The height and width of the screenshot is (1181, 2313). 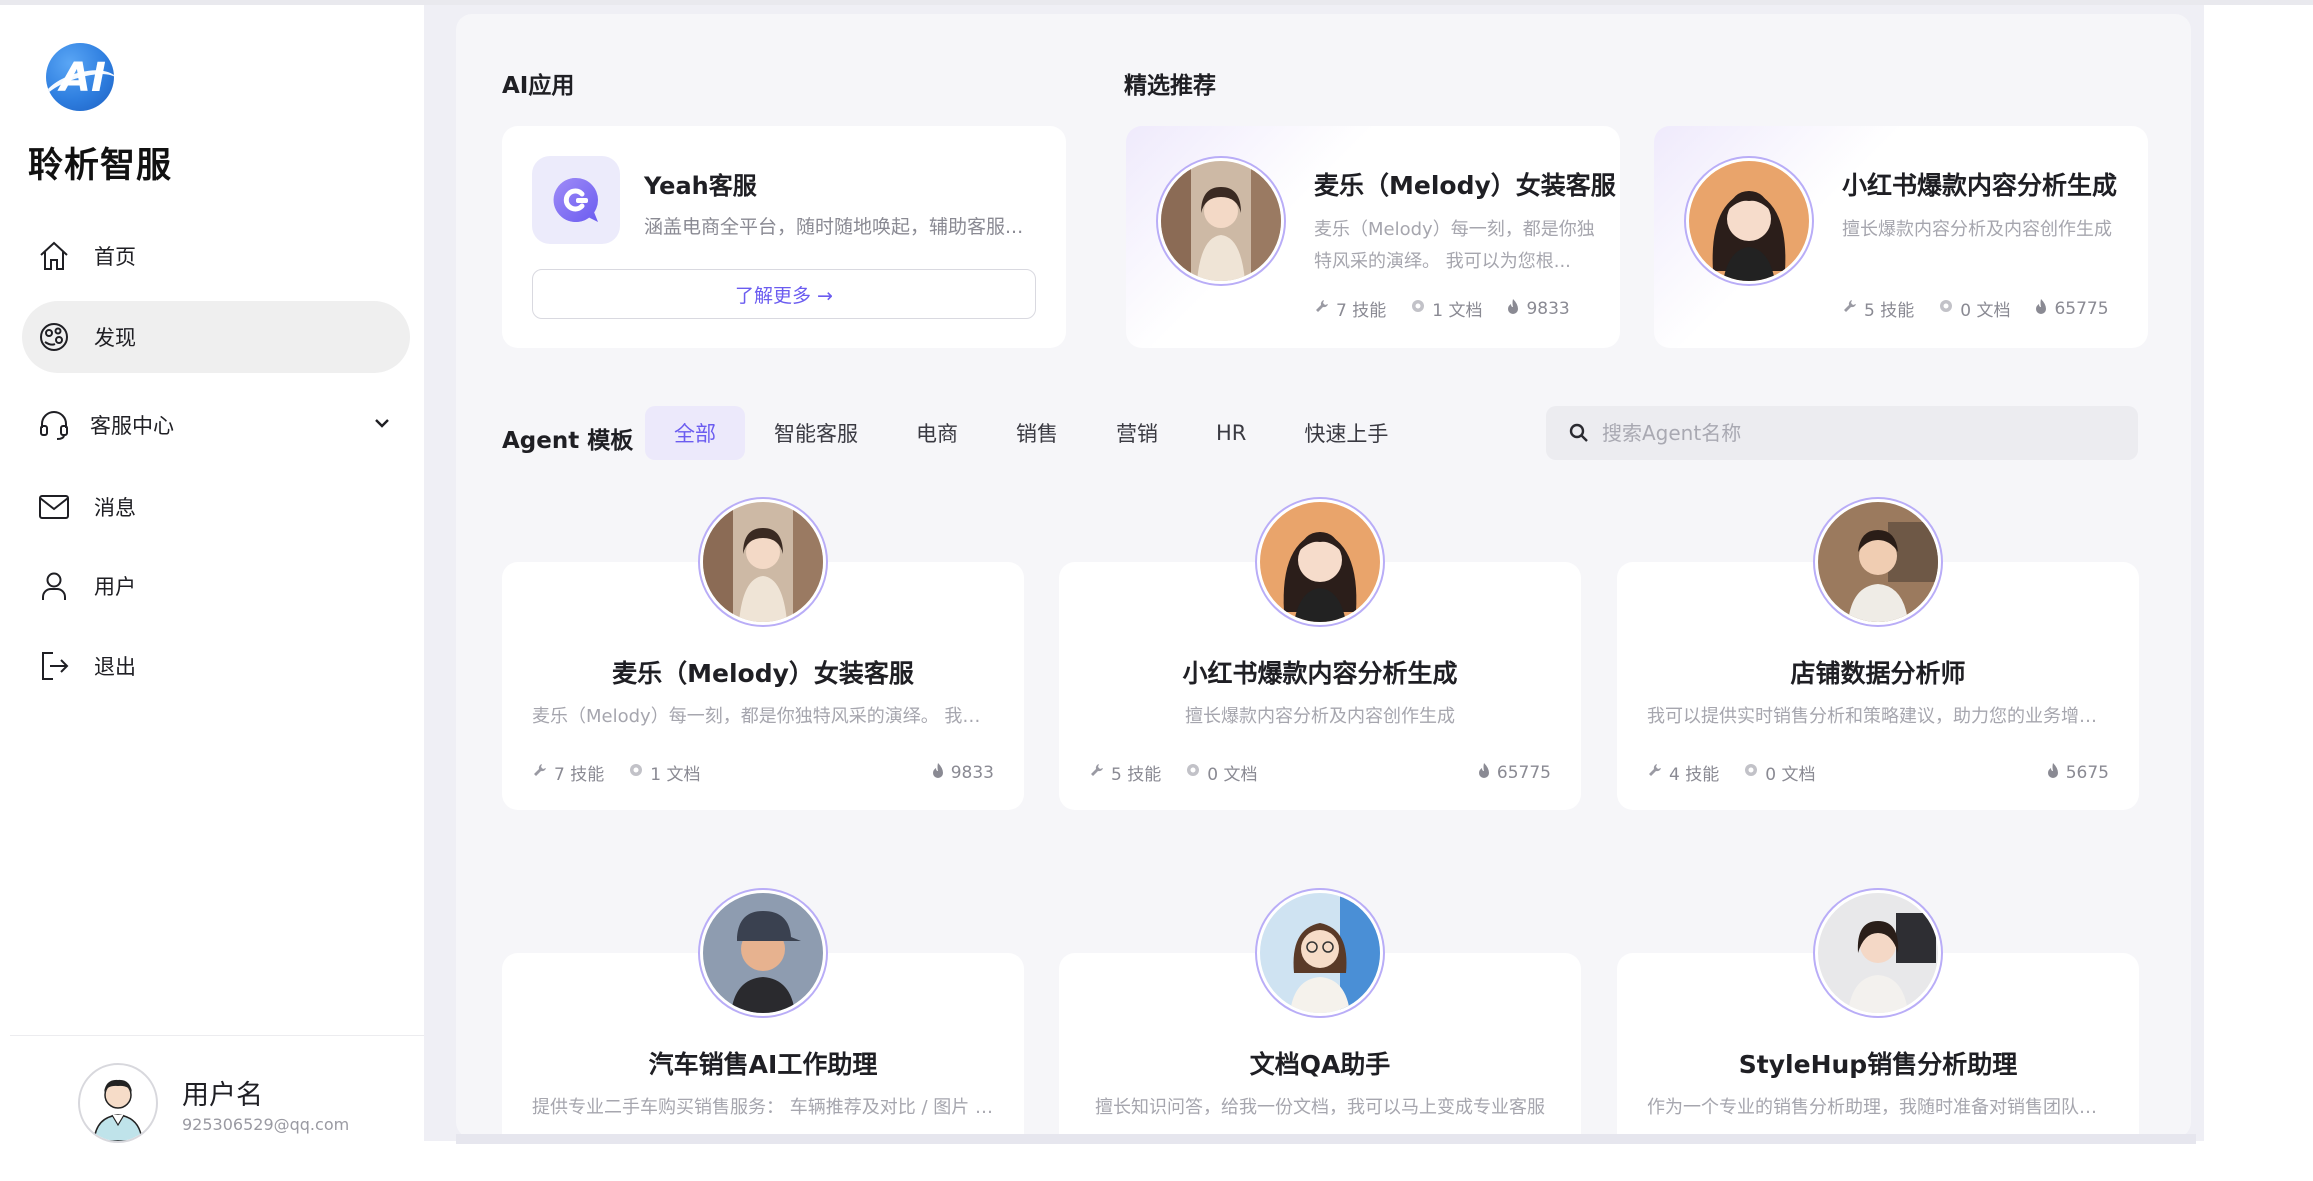 What do you see at coordinates (1137, 433) in the screenshot?
I see `tab-marketing: 营销` at bounding box center [1137, 433].